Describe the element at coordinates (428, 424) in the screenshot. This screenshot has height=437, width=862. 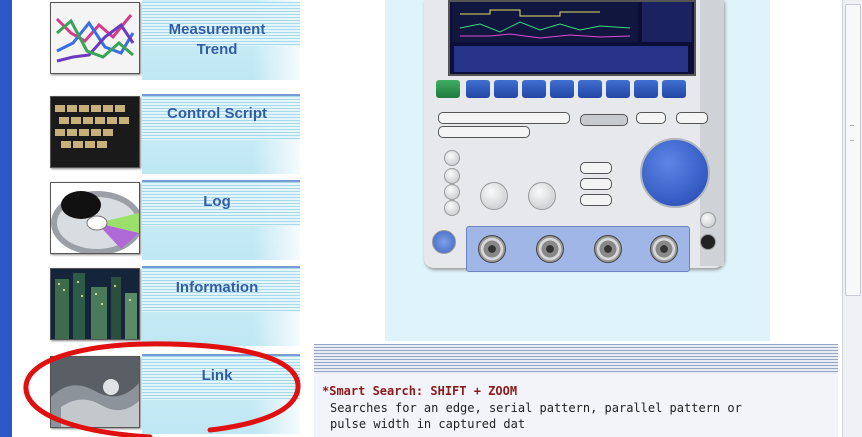
I see `feature-description: pulse width in captured dat` at that location.